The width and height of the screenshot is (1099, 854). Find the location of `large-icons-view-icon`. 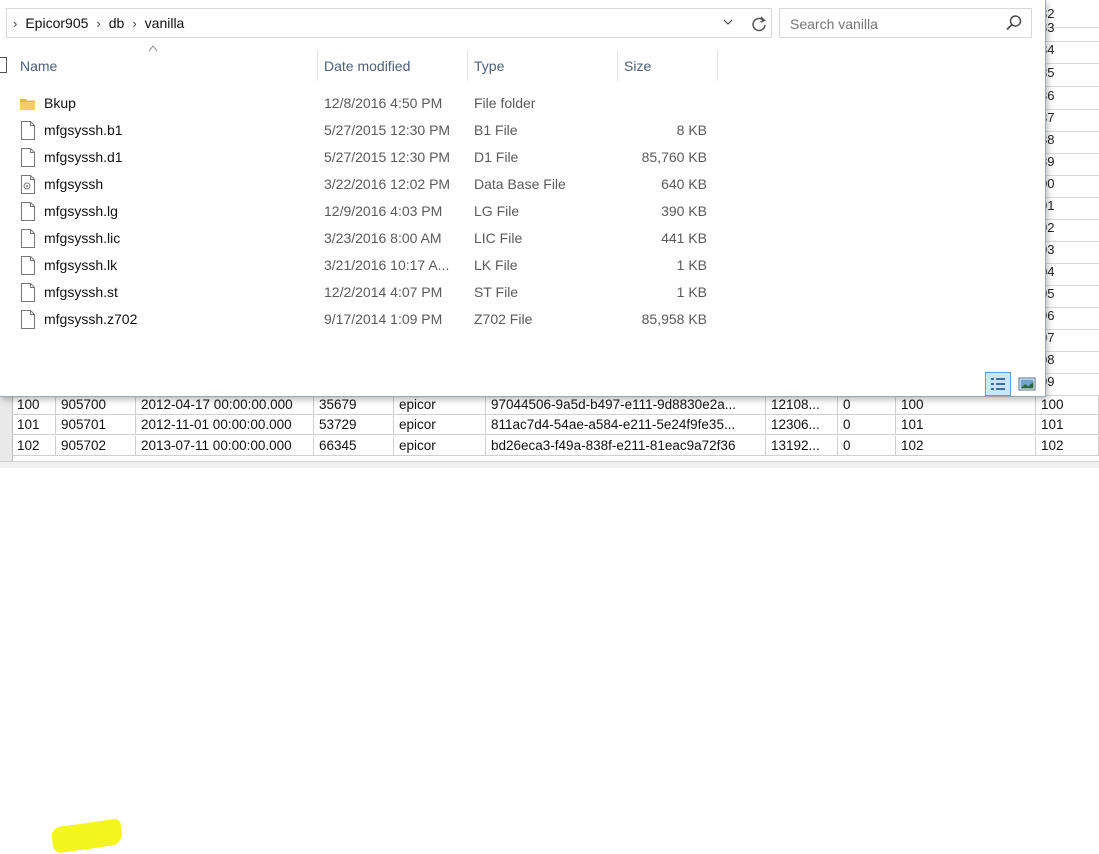

large-icons-view-icon is located at coordinates (1027, 384).